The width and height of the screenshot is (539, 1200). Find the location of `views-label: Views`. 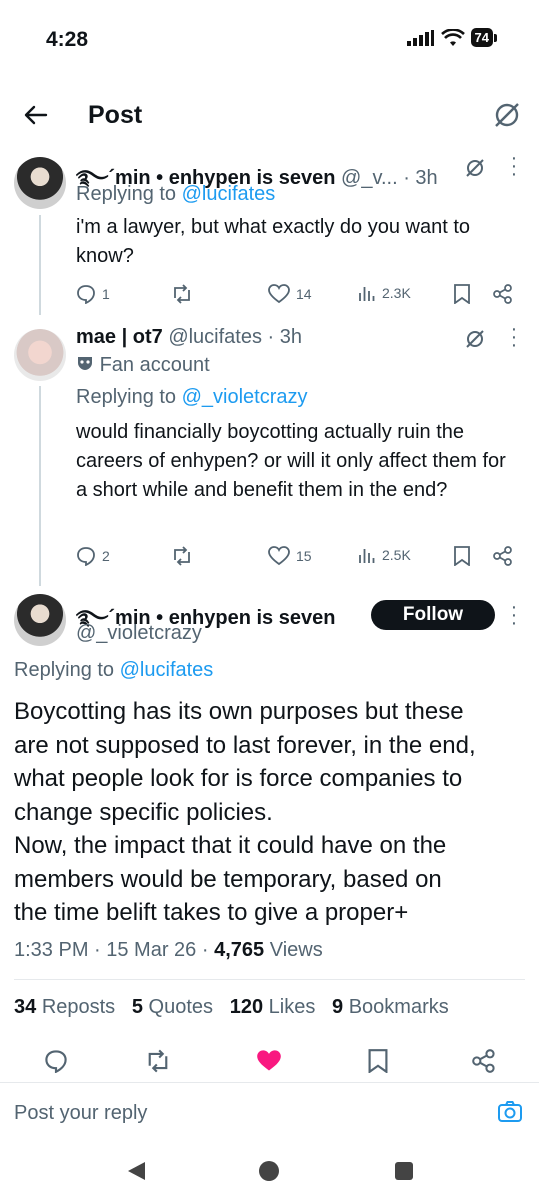

views-label: Views is located at coordinates (296, 950).